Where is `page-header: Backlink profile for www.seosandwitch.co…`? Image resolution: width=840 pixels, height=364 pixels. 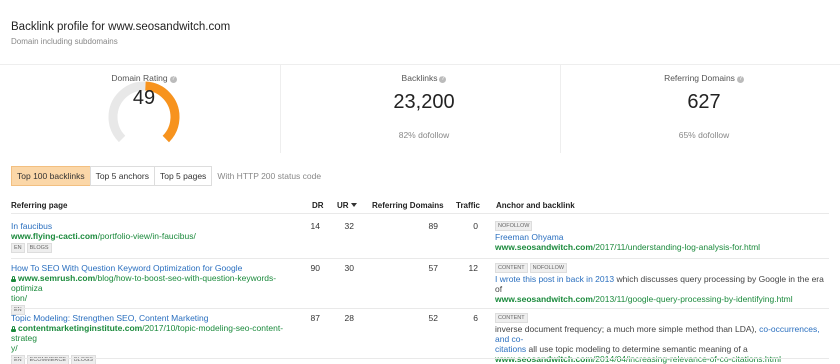 page-header: Backlink profile for www.seosandwitch.co… is located at coordinates (120, 33).